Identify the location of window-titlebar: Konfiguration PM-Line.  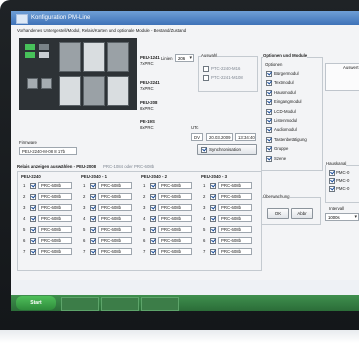
(185, 18).